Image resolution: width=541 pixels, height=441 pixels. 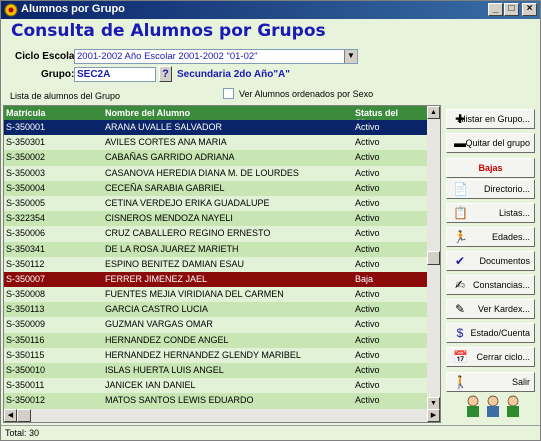 What do you see at coordinates (216, 128) in the screenshot?
I see `table-row: S-350001 ARANA UVALLE SALVADOR Activo` at bounding box center [216, 128].